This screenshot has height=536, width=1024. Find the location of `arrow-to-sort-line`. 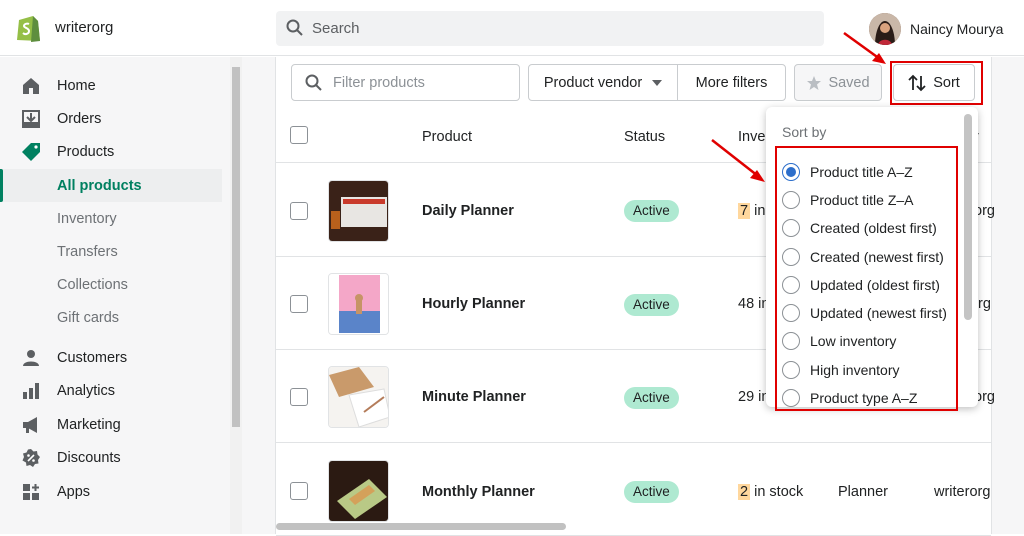

arrow-to-sort-line is located at coordinates (862, 46).